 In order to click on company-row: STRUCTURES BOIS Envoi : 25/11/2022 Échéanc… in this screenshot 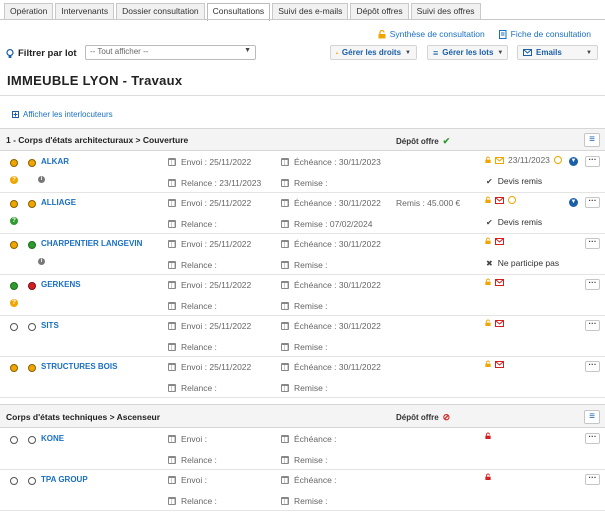, I will do `click(302, 377)`.